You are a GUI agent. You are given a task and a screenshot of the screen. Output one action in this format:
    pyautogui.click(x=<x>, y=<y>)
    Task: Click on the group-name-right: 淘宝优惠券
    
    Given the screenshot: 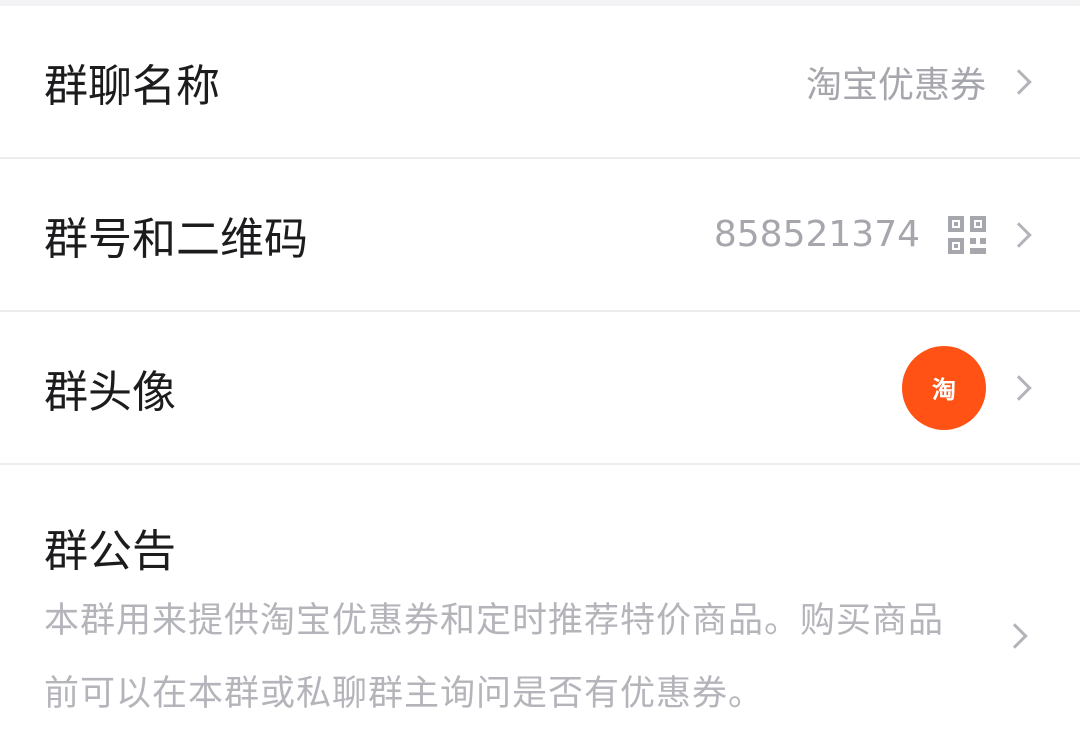 What is the action you would take?
    pyautogui.click(x=918, y=82)
    